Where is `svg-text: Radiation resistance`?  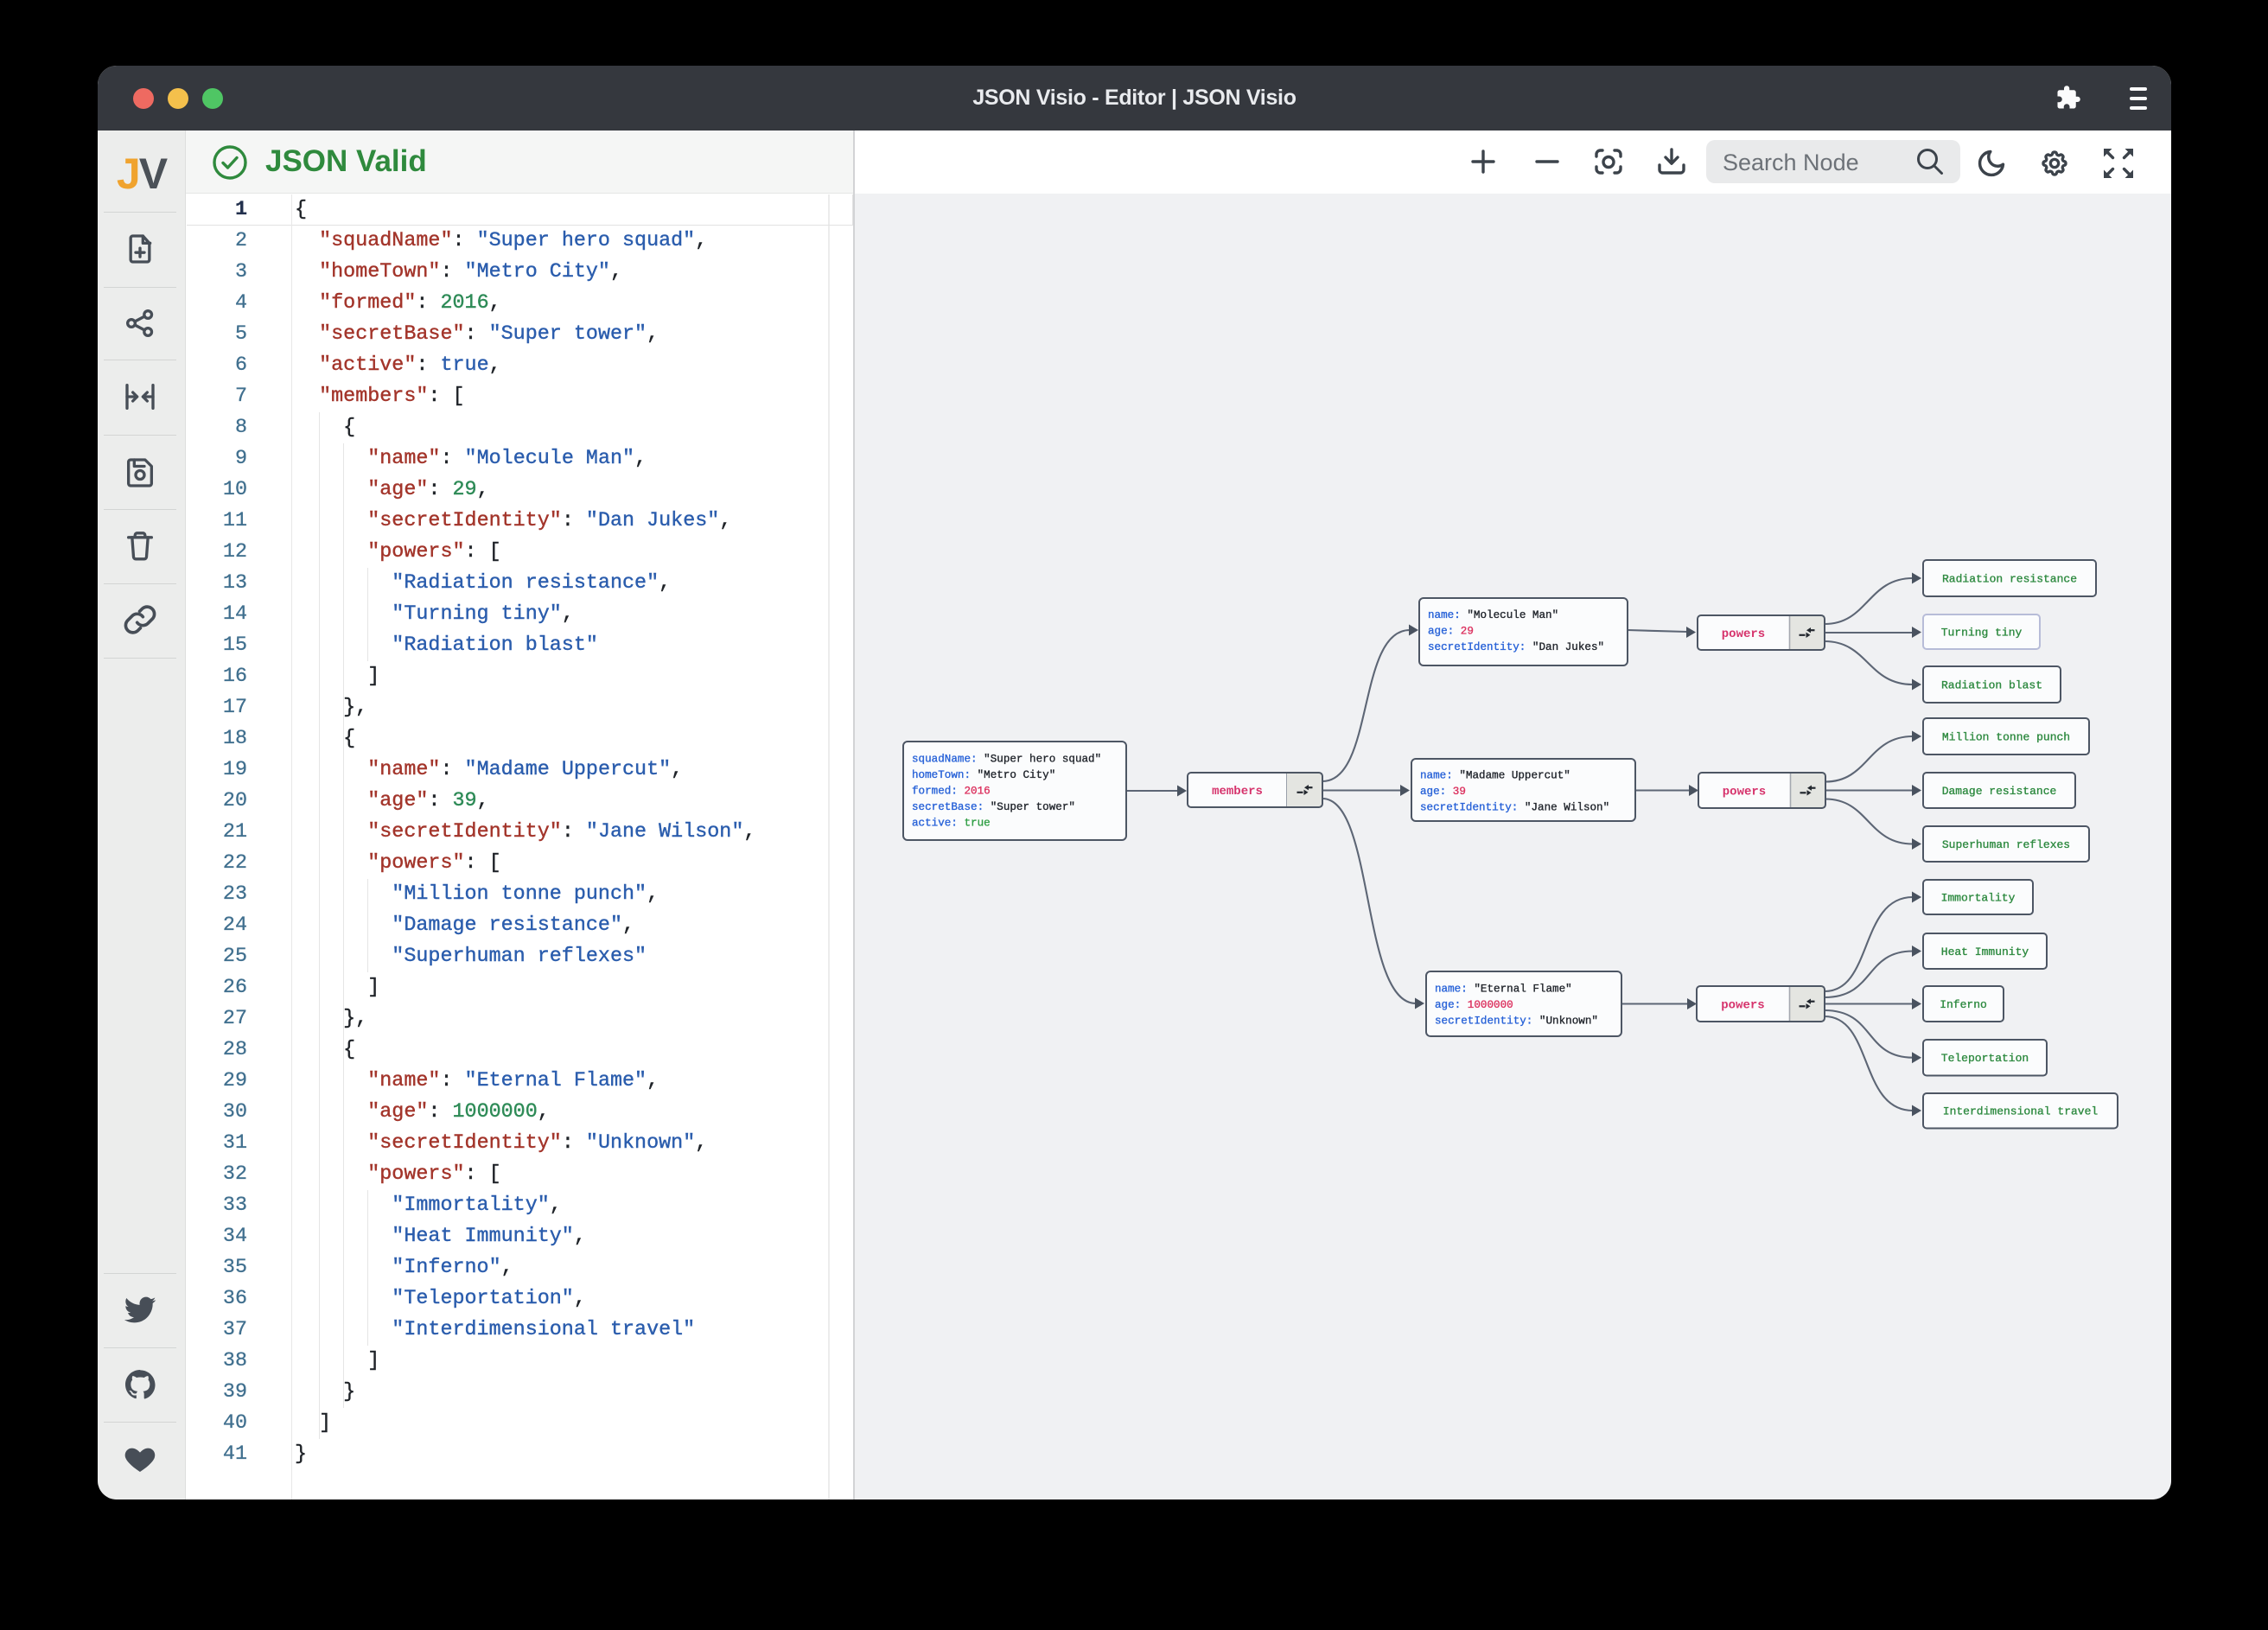
svg-text: Radiation resistance is located at coordinates (2009, 579).